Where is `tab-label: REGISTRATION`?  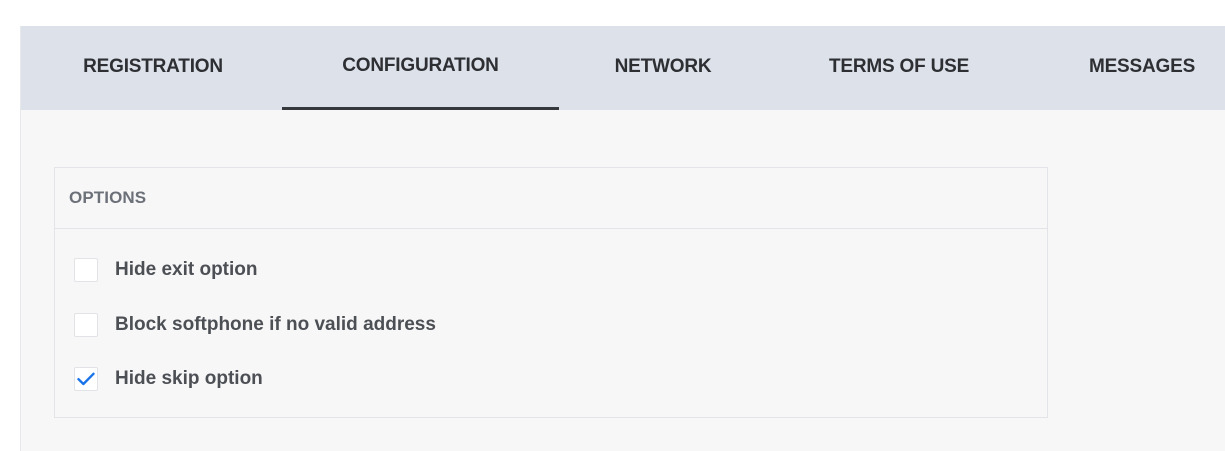
tab-label: REGISTRATION is located at coordinates (153, 66).